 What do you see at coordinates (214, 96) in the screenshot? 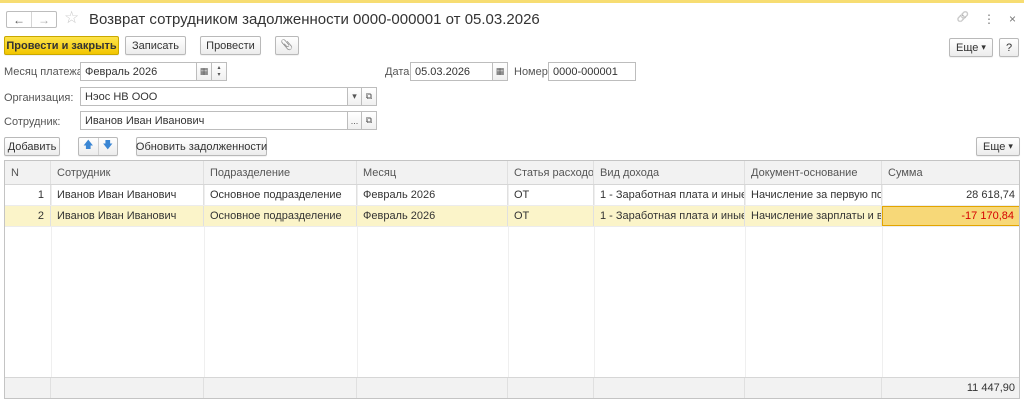
I see `organization-field: Нэос НВ ООО` at bounding box center [214, 96].